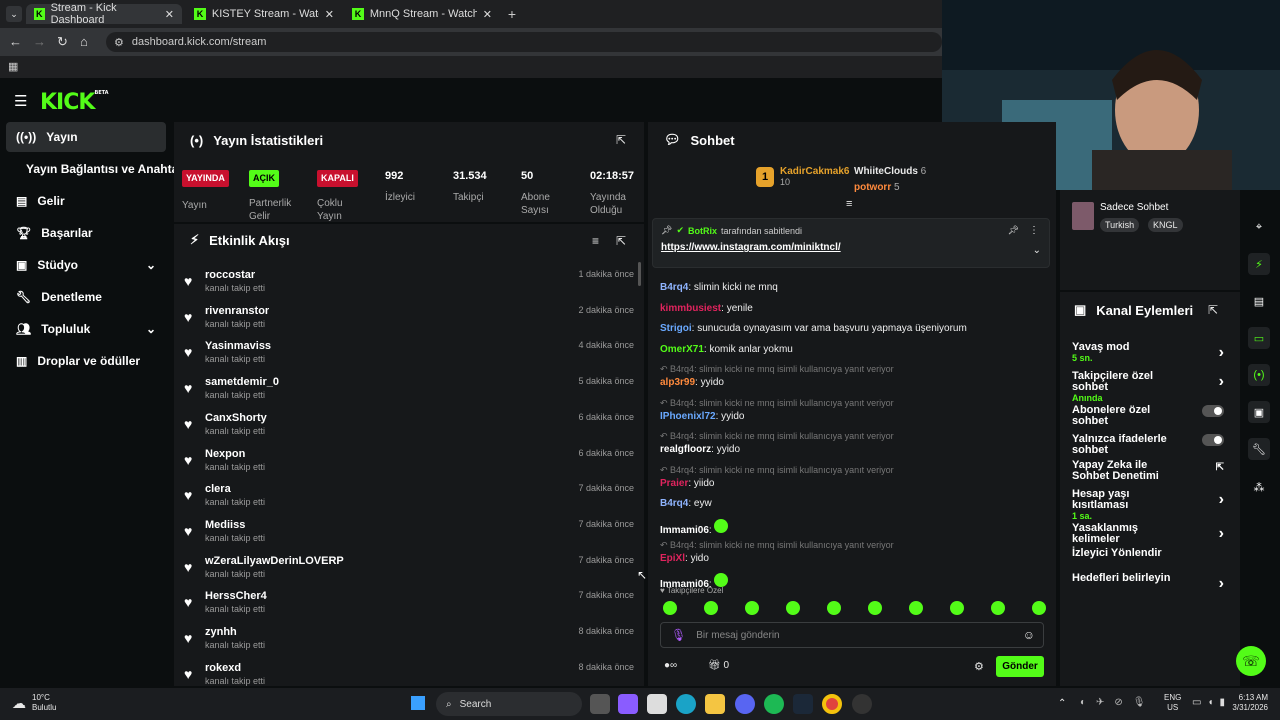 This screenshot has height=720, width=1280. Describe the element at coordinates (237, 311) in the screenshot. I see `follower-name: rivenranstor` at that location.